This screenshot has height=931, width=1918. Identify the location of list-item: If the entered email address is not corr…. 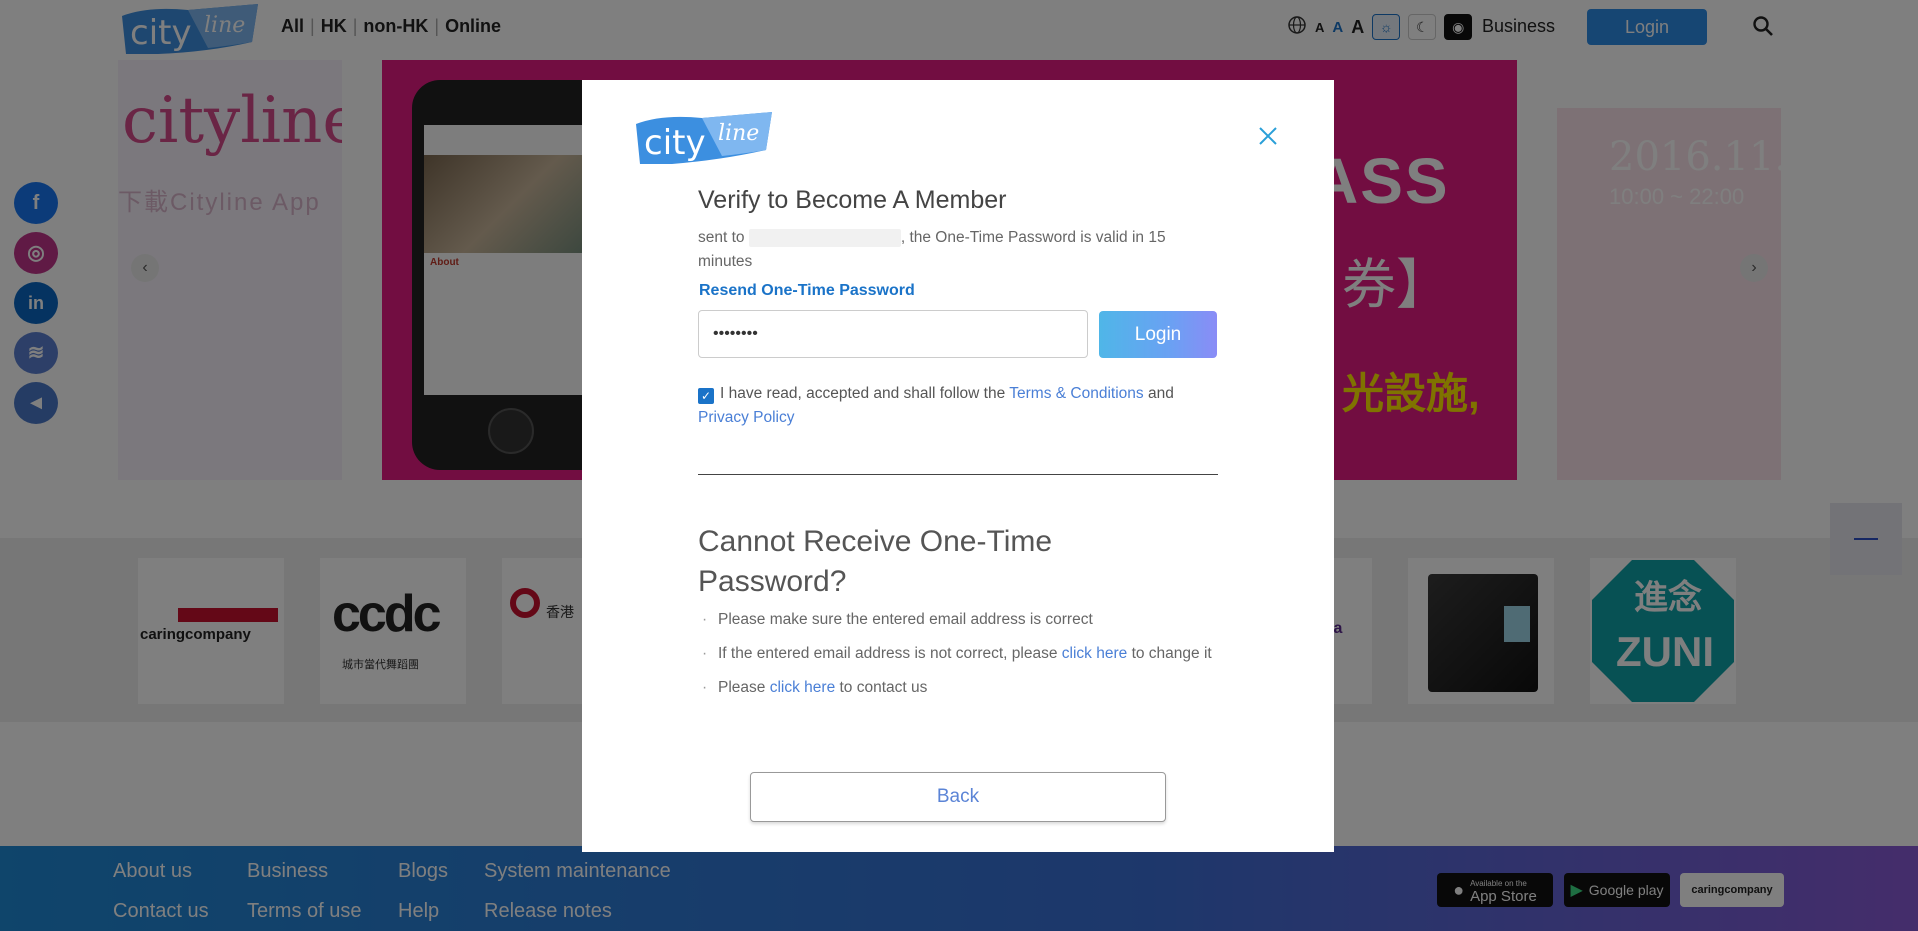
(958, 654).